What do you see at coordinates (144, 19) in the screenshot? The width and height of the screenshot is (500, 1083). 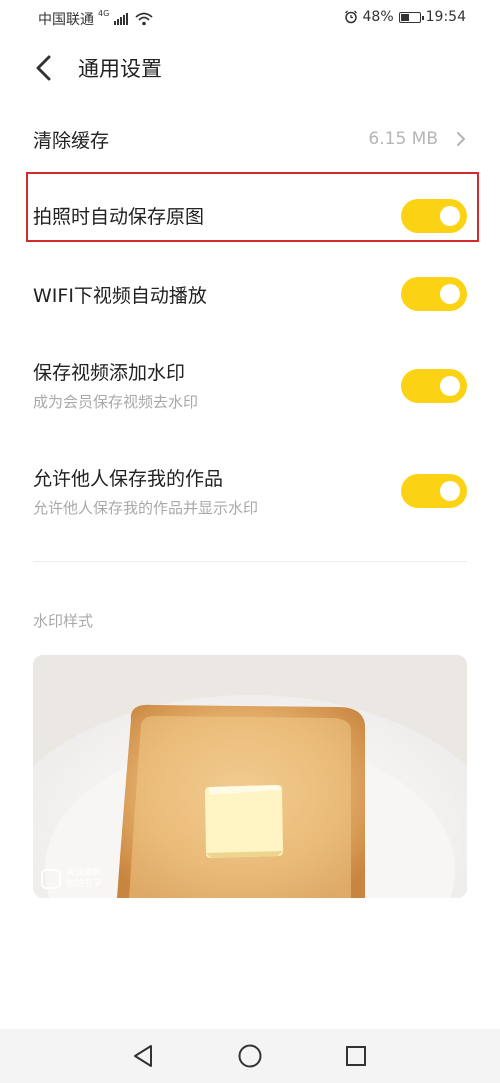 I see `wifi-icon` at bounding box center [144, 19].